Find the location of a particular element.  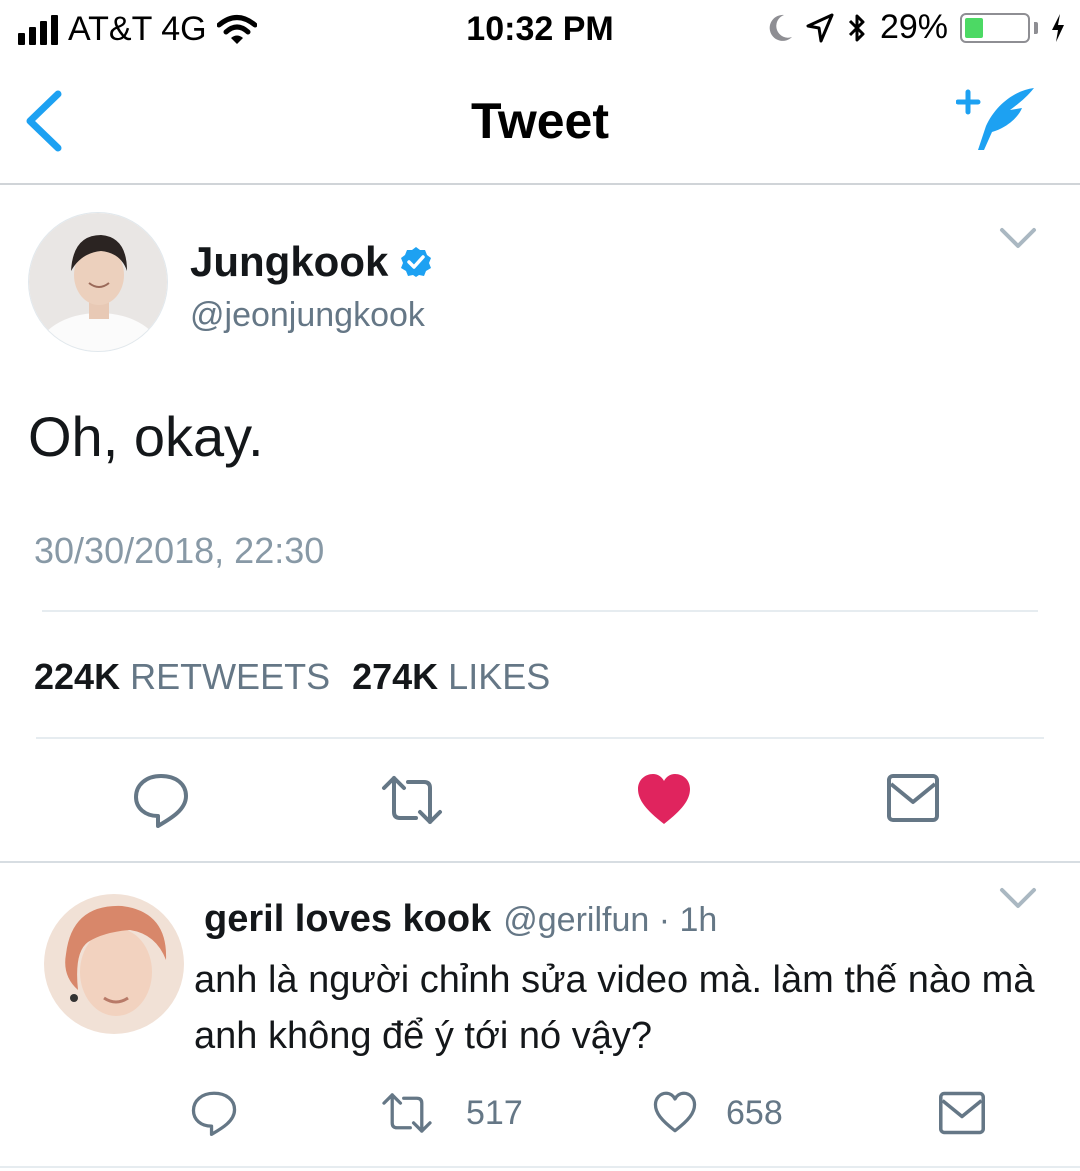

avatar-photo is located at coordinates (98, 282).